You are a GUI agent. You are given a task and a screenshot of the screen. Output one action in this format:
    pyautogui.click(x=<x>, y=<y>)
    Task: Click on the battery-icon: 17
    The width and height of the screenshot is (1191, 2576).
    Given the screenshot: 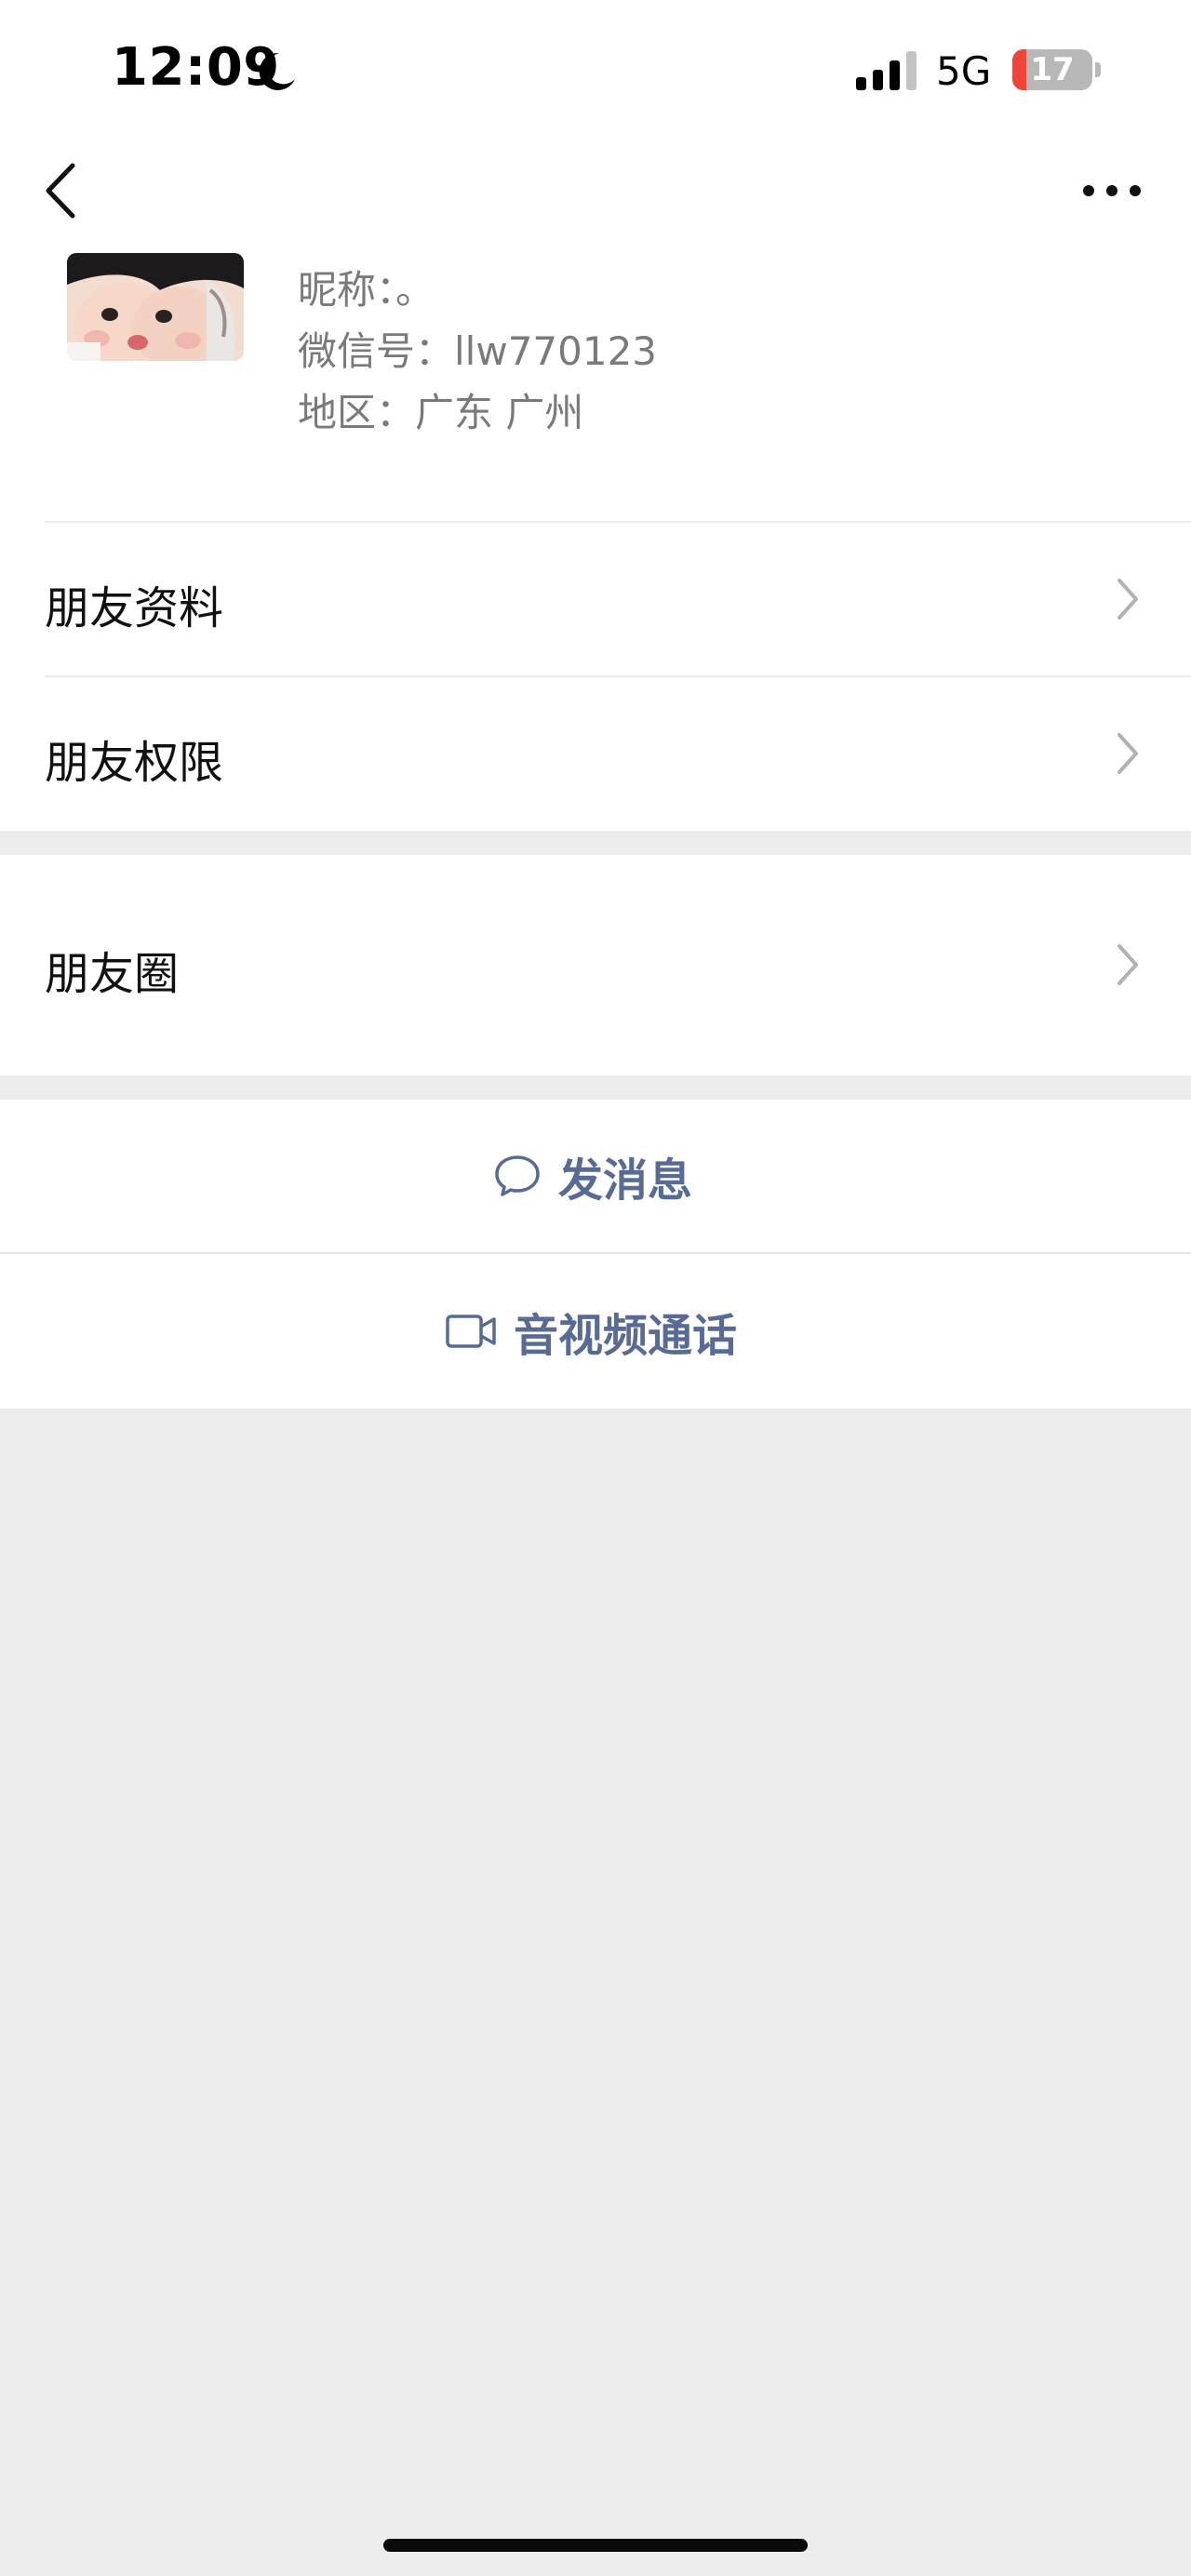 What is the action you would take?
    pyautogui.click(x=1057, y=69)
    